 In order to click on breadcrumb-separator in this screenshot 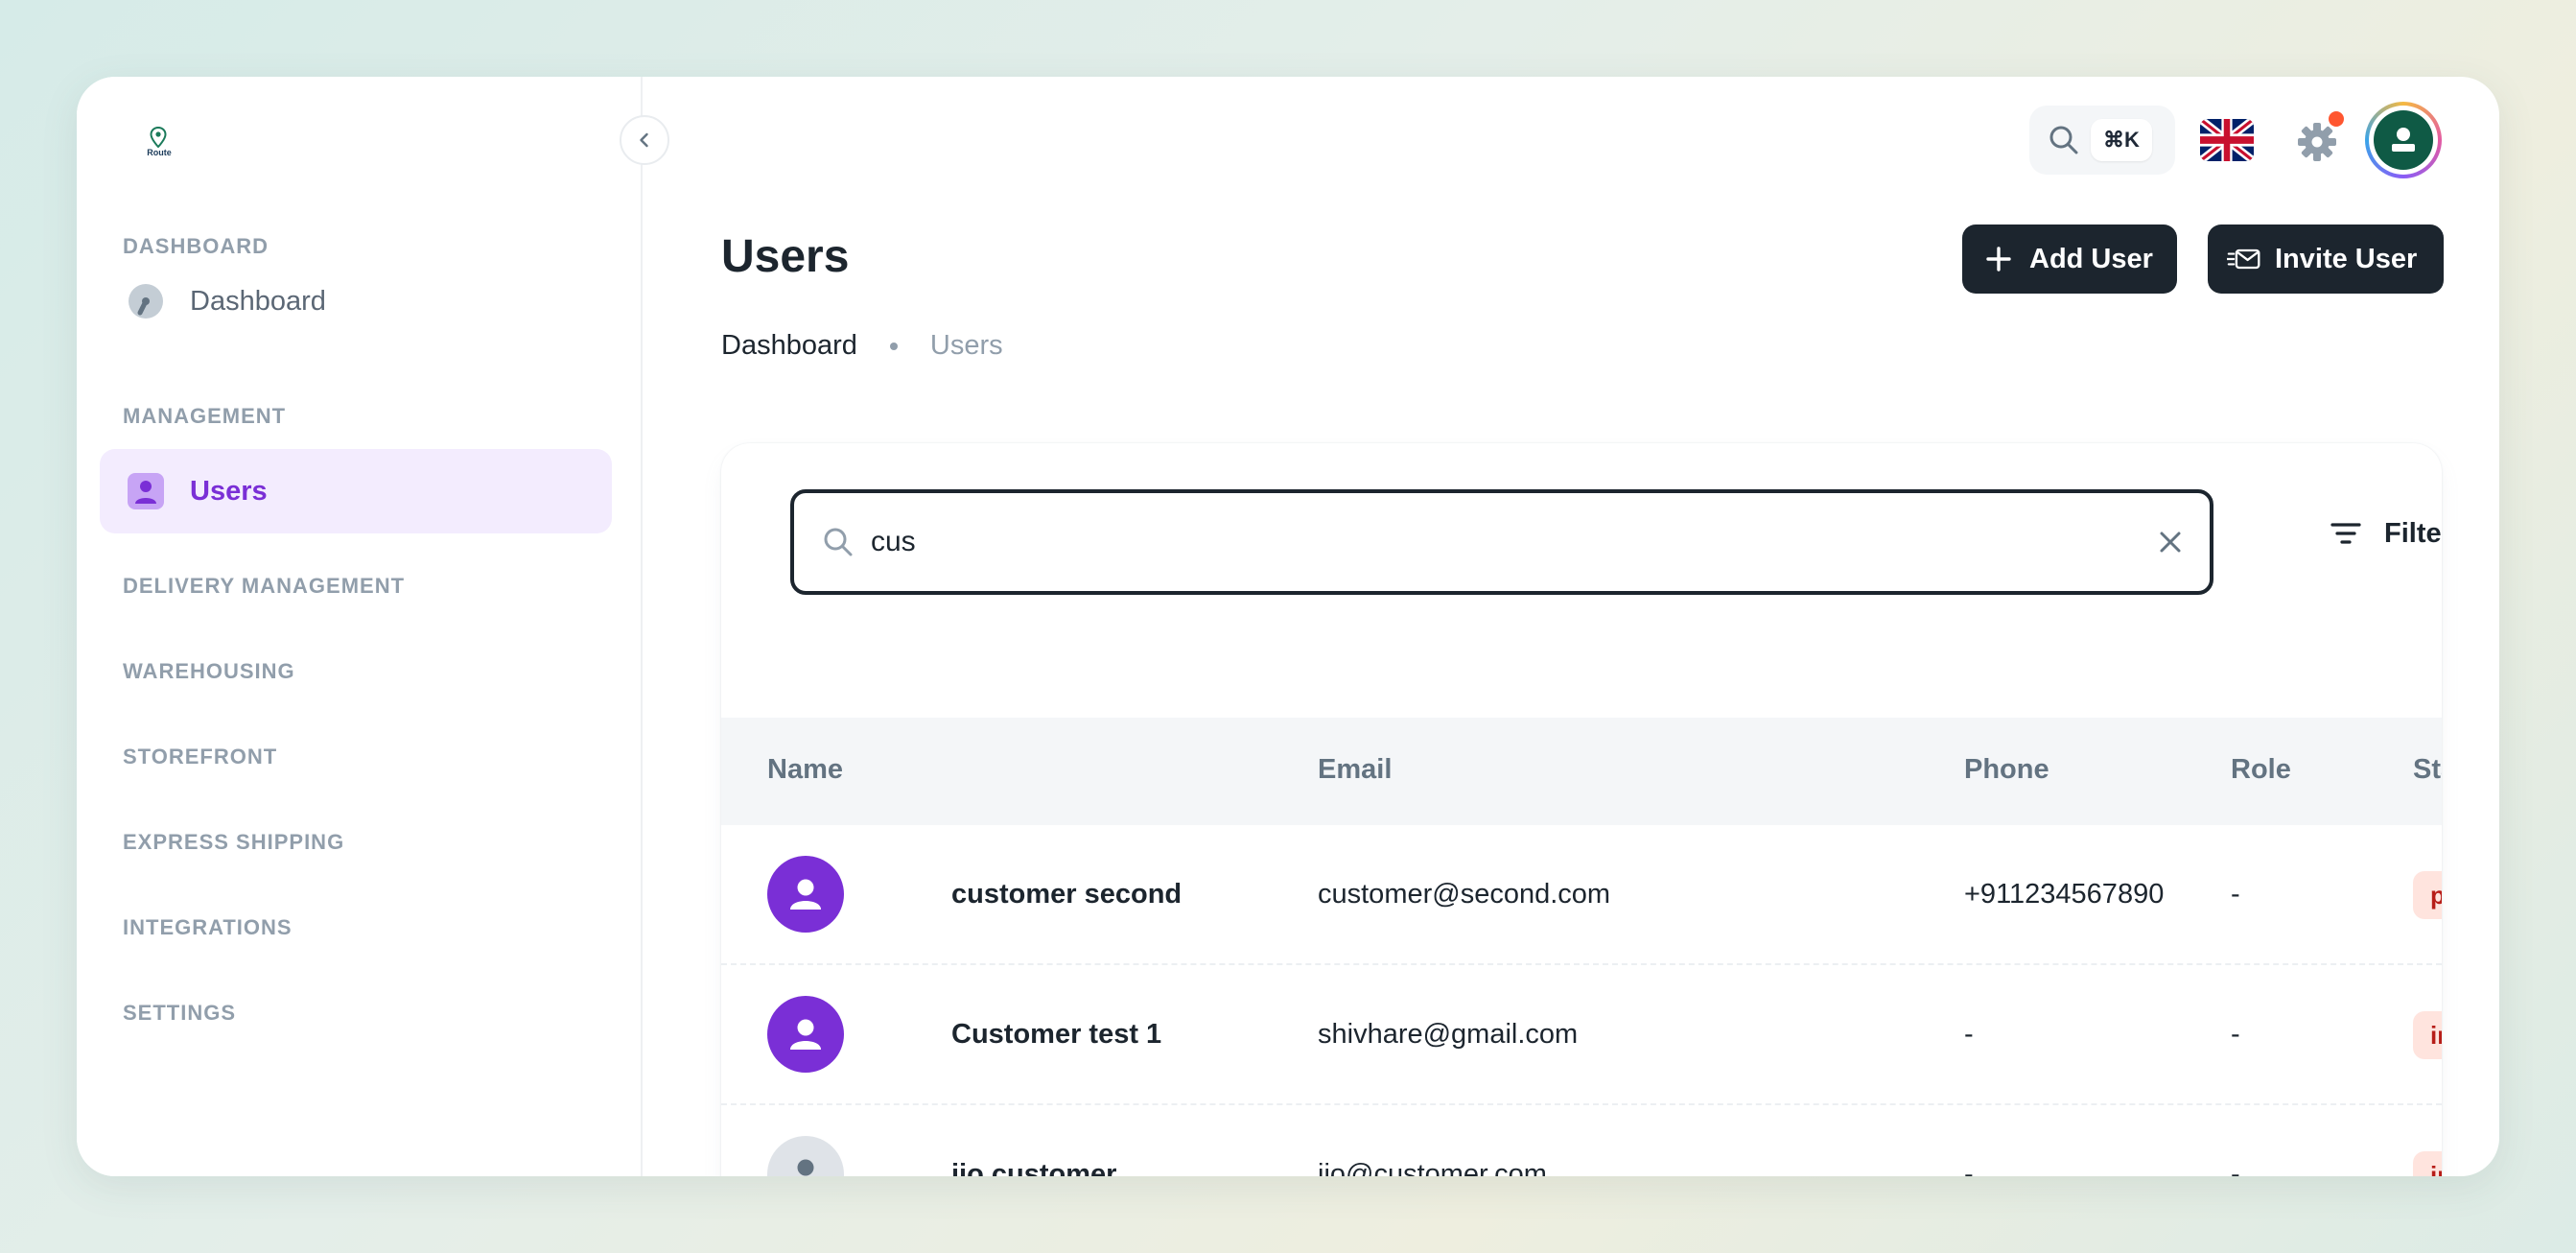, I will do `click(893, 346)`.